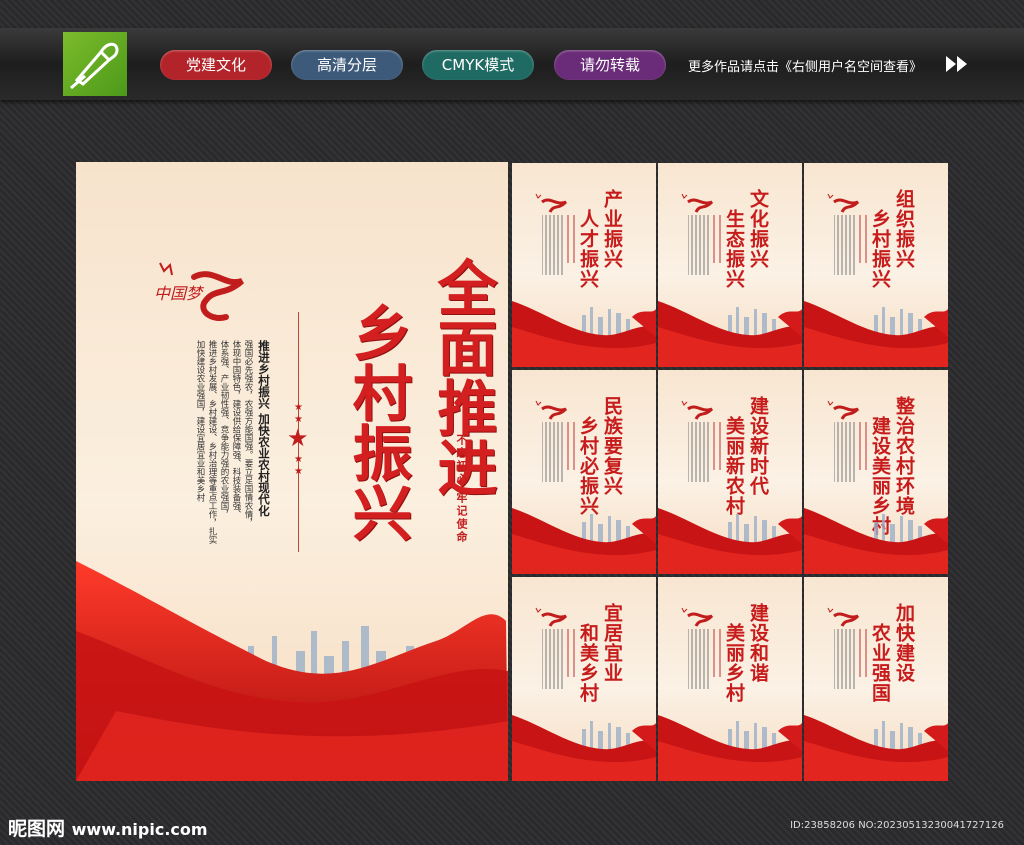  Describe the element at coordinates (734, 249) in the screenshot. I see `small-title-col-2: 生态振兴` at that location.